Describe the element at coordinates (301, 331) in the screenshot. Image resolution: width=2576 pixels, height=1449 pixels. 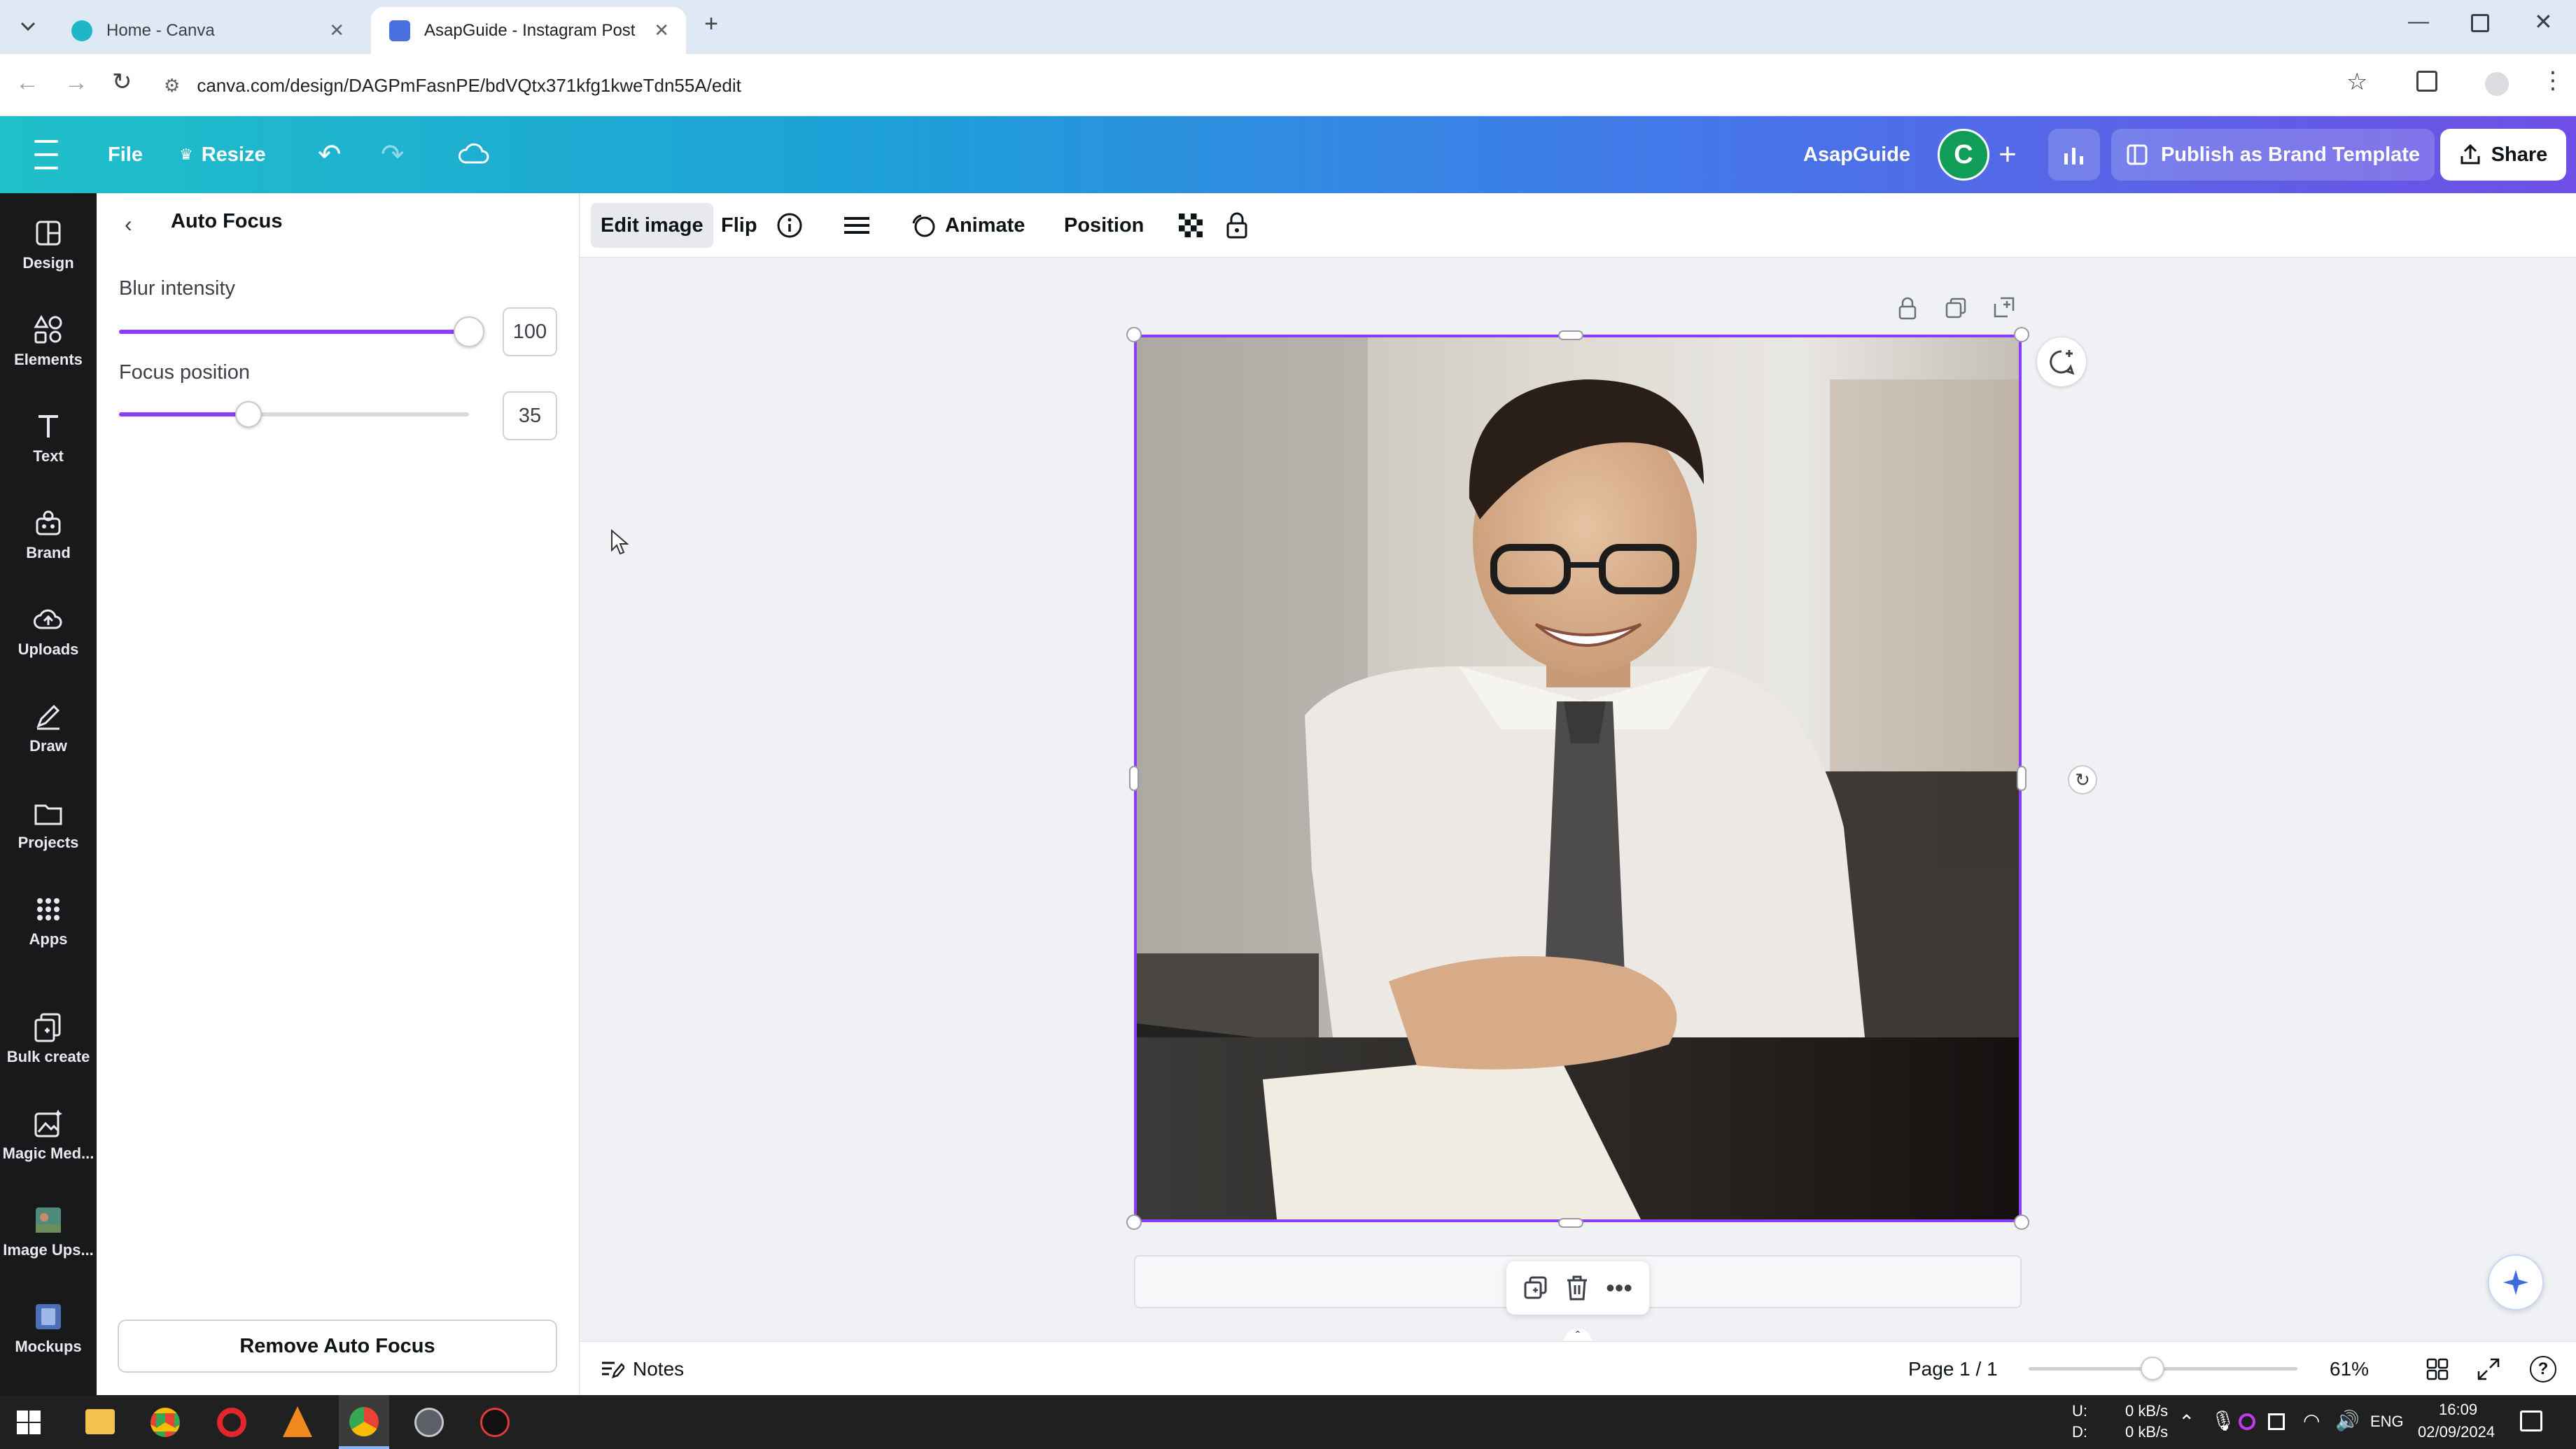
I see `blur-intensity-slider` at that location.